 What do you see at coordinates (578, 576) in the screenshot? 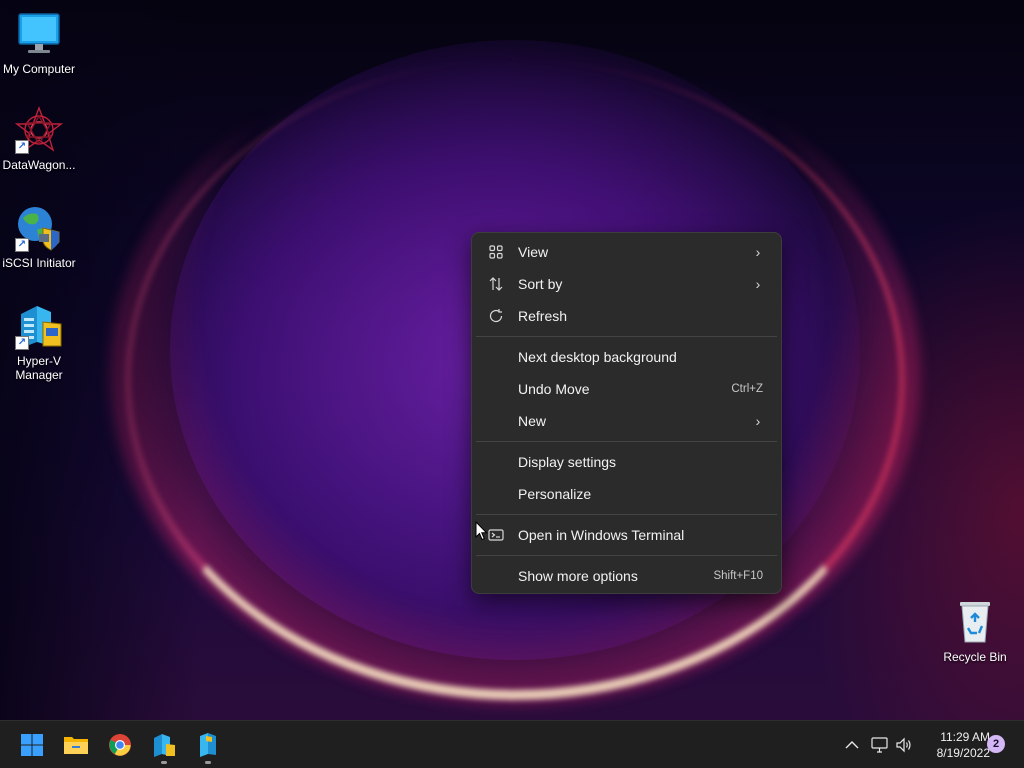
I see `menu-item-label: Show more options` at bounding box center [578, 576].